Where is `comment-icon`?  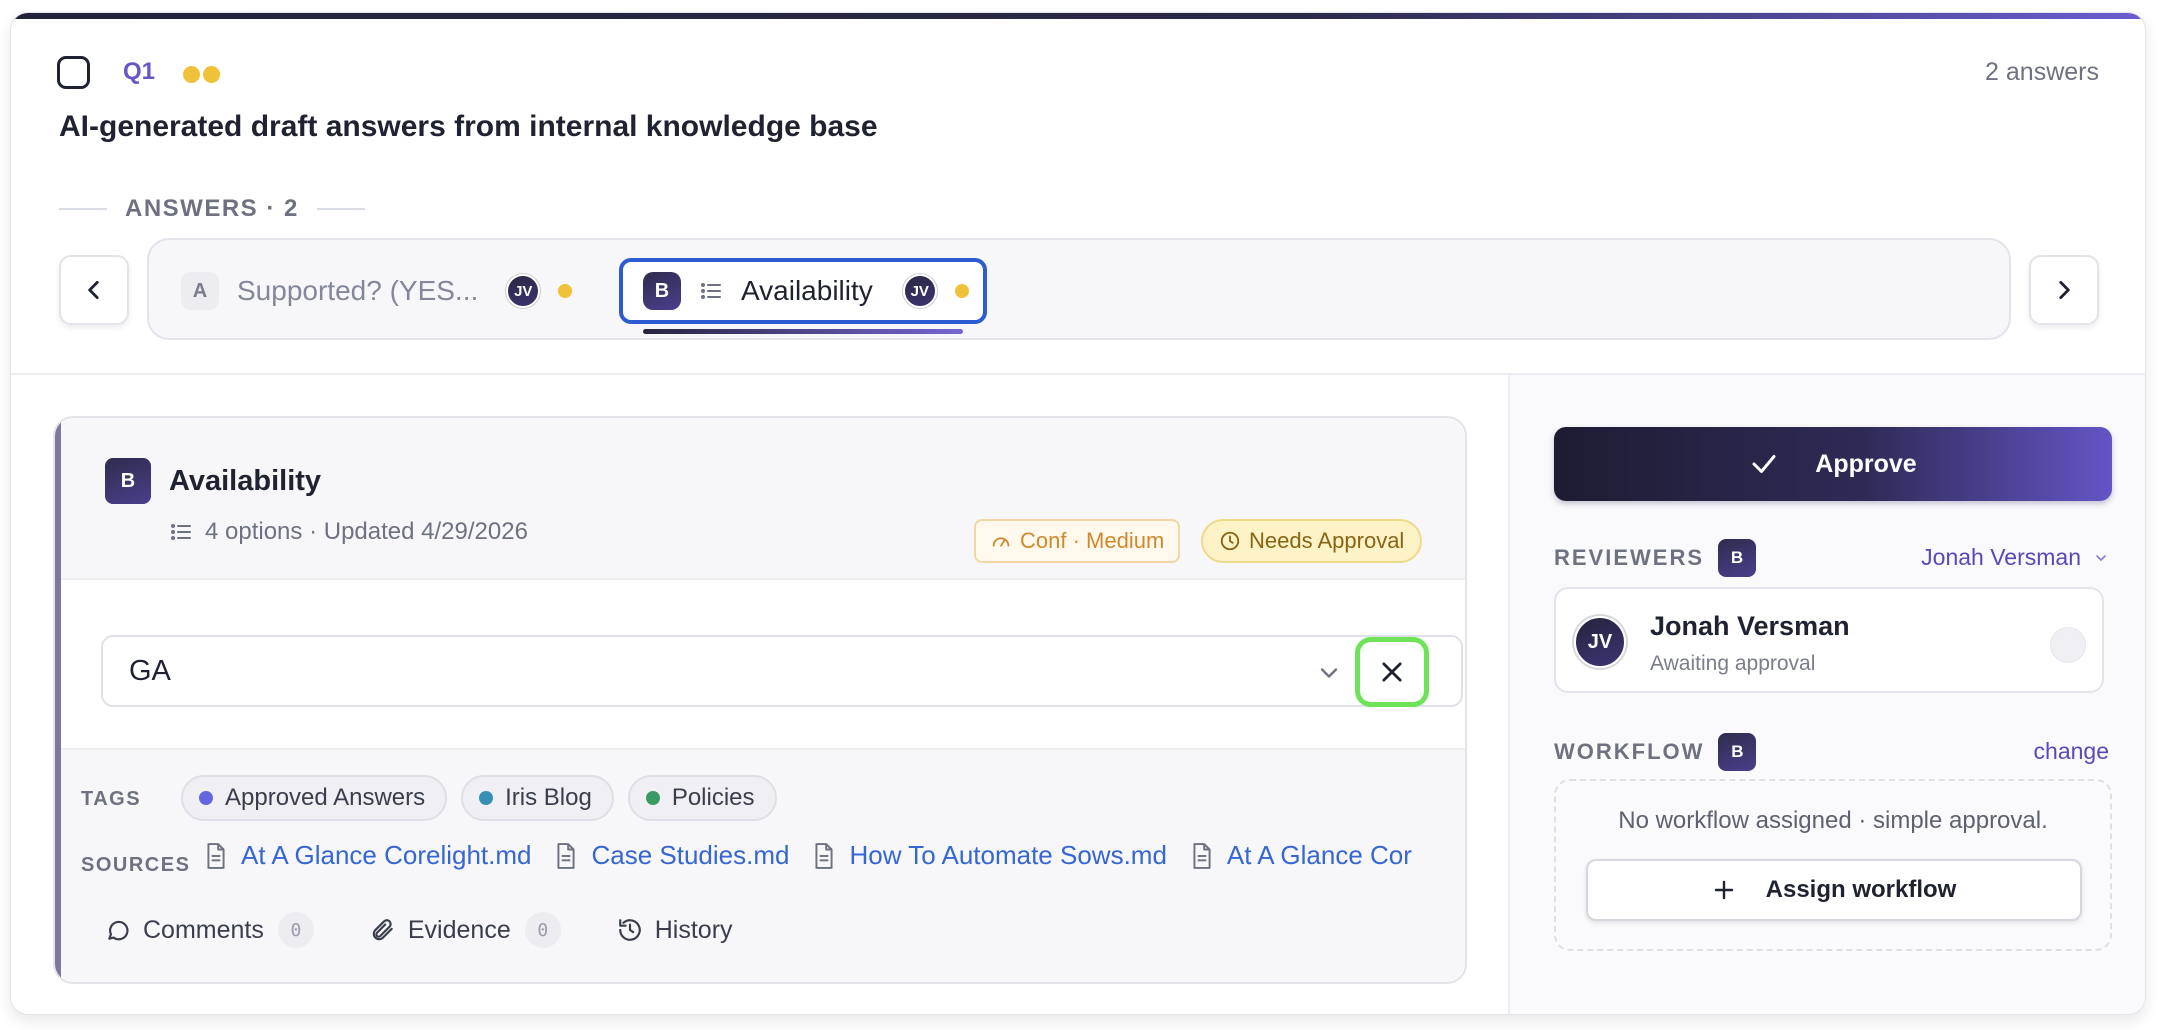 comment-icon is located at coordinates (118, 930).